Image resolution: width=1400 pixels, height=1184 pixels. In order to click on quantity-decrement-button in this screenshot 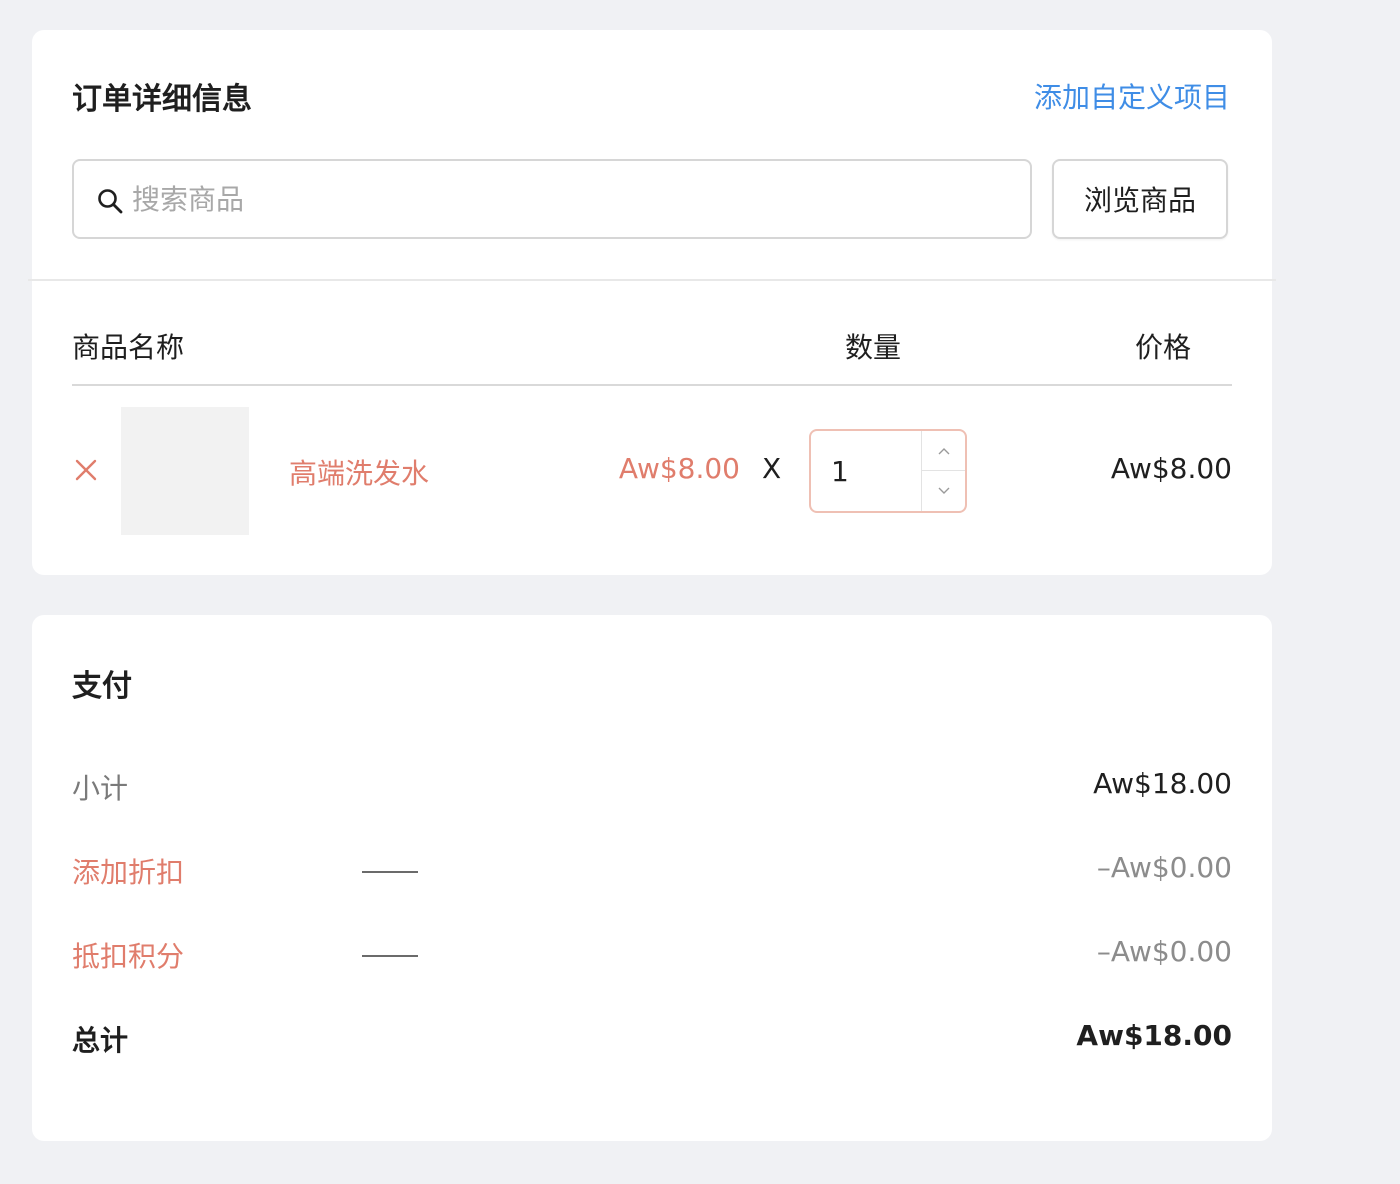, I will do `click(943, 491)`.